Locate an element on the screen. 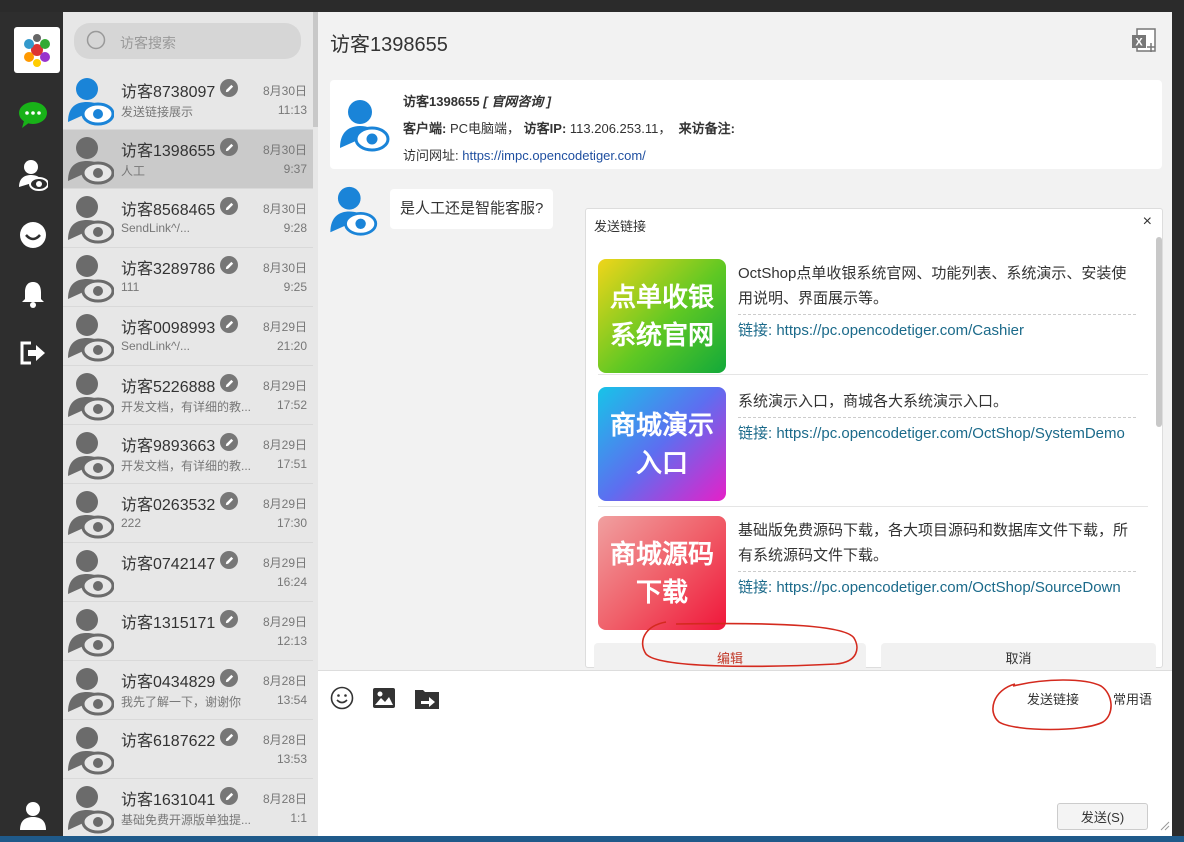 The height and width of the screenshot is (842, 1184). link-url: 链接: https://pc.opencodetiger.com/Cashier is located at coordinates (938, 330).